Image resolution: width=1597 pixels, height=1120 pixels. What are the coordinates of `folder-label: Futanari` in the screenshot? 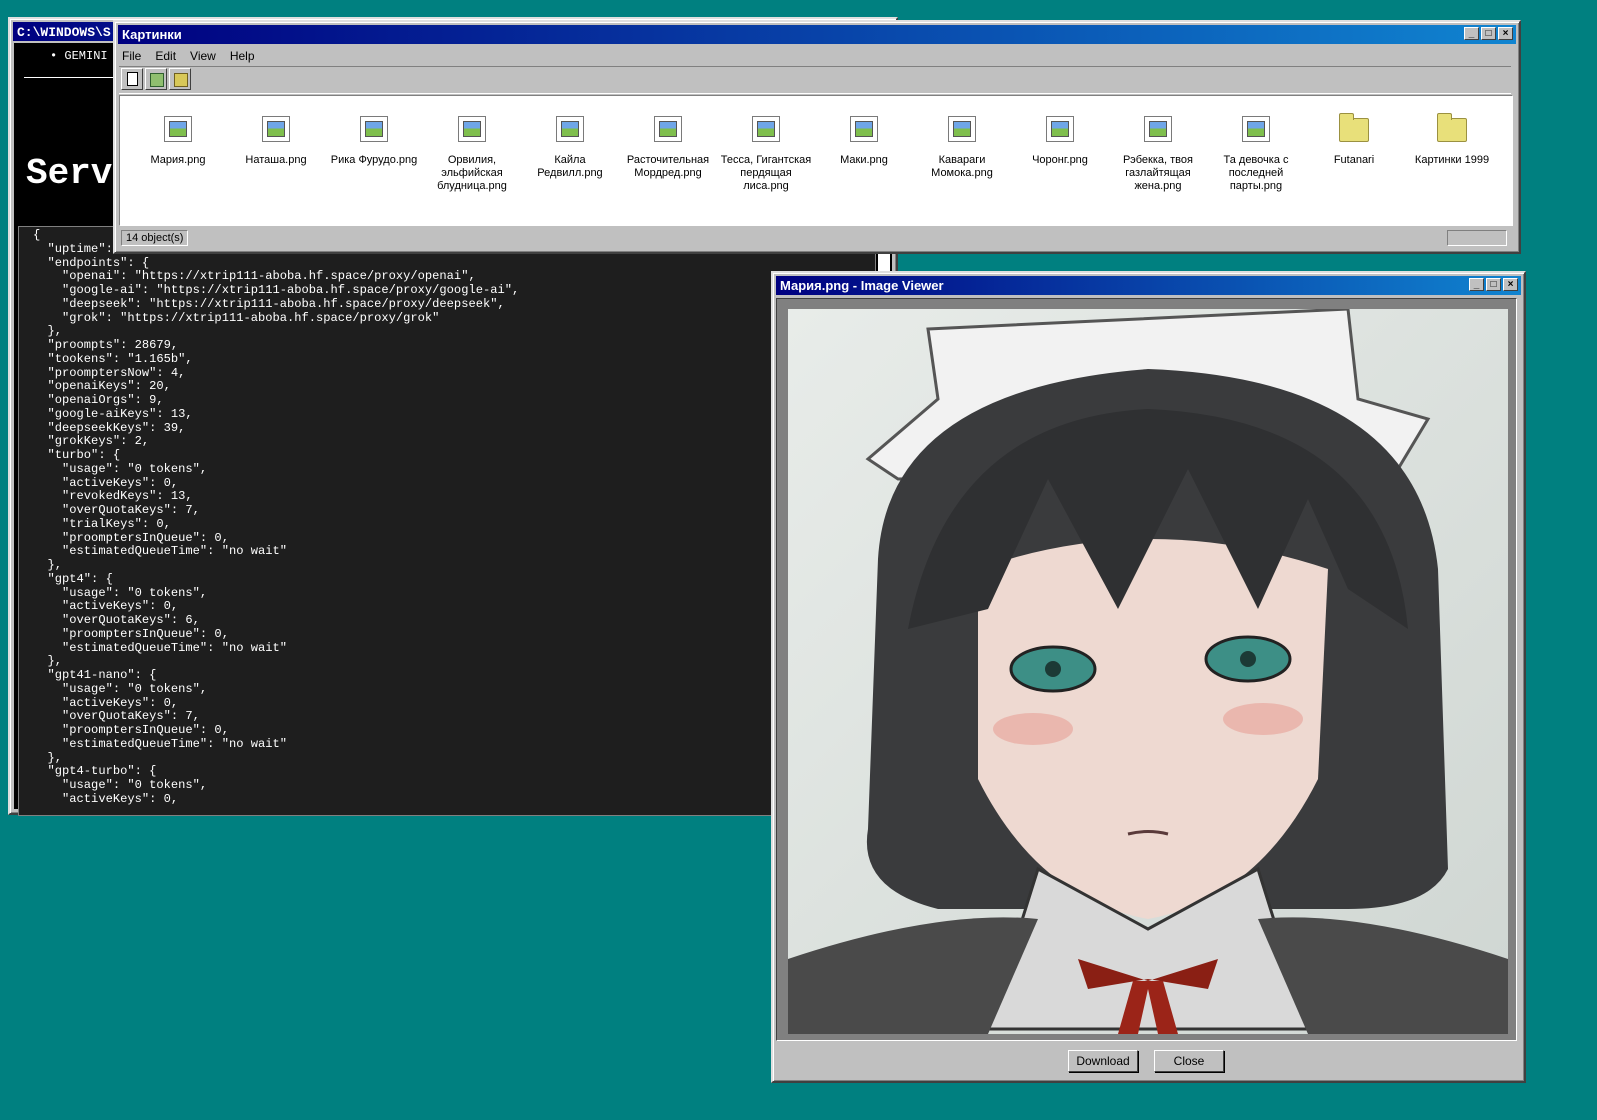 It's located at (1354, 160).